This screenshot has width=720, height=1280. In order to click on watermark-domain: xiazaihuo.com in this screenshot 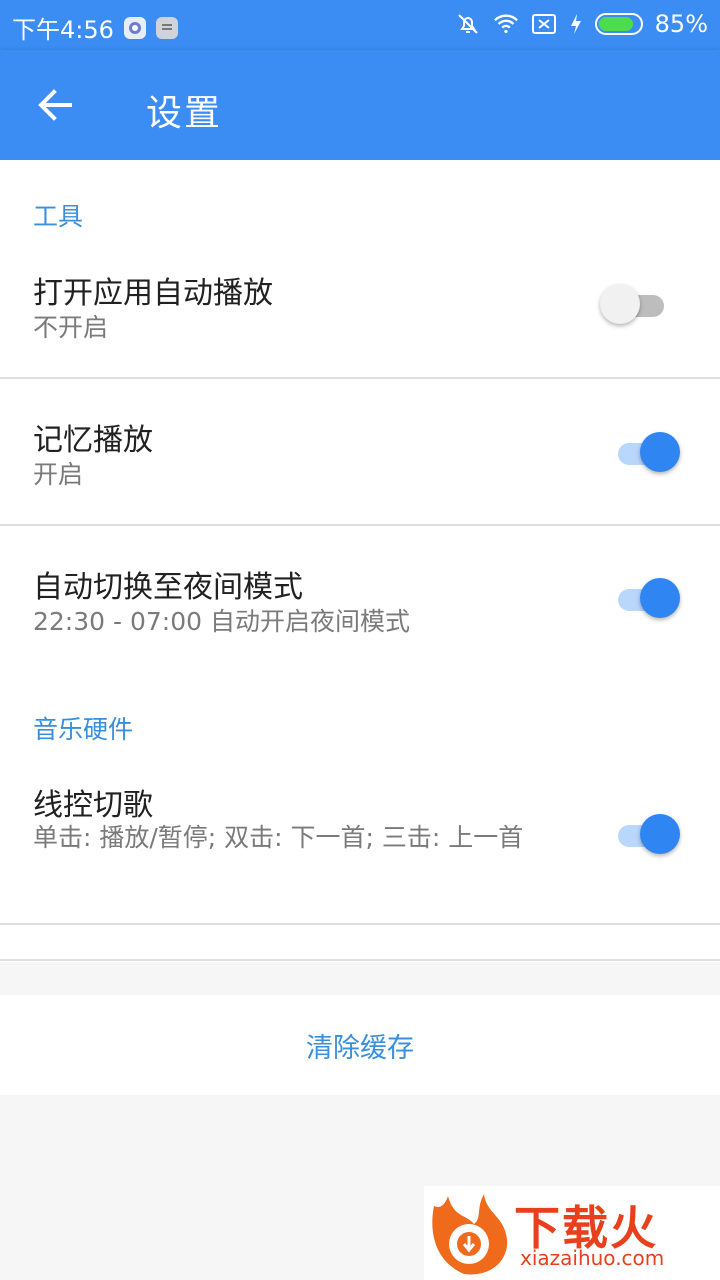, I will do `click(592, 1258)`.